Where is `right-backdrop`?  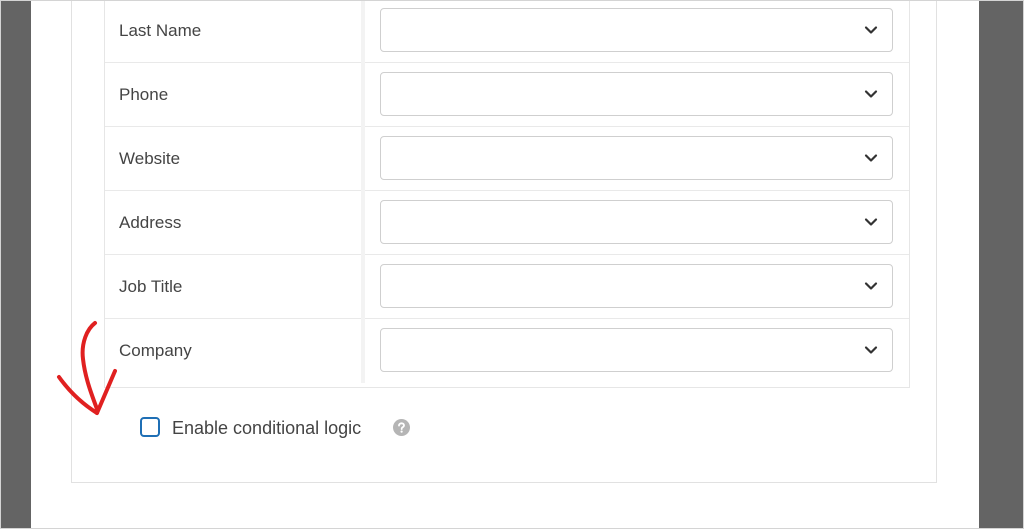 right-backdrop is located at coordinates (1001, 264).